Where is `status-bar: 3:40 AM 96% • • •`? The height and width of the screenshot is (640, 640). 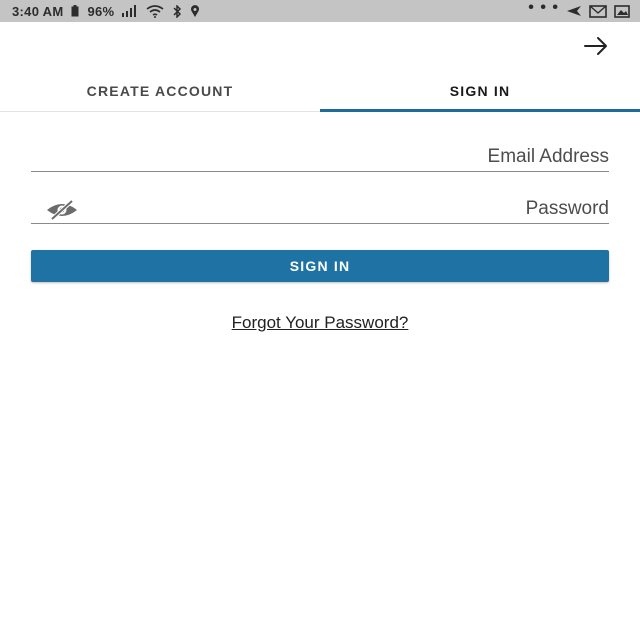
status-bar: 3:40 AM 96% • • • is located at coordinates (320, 11).